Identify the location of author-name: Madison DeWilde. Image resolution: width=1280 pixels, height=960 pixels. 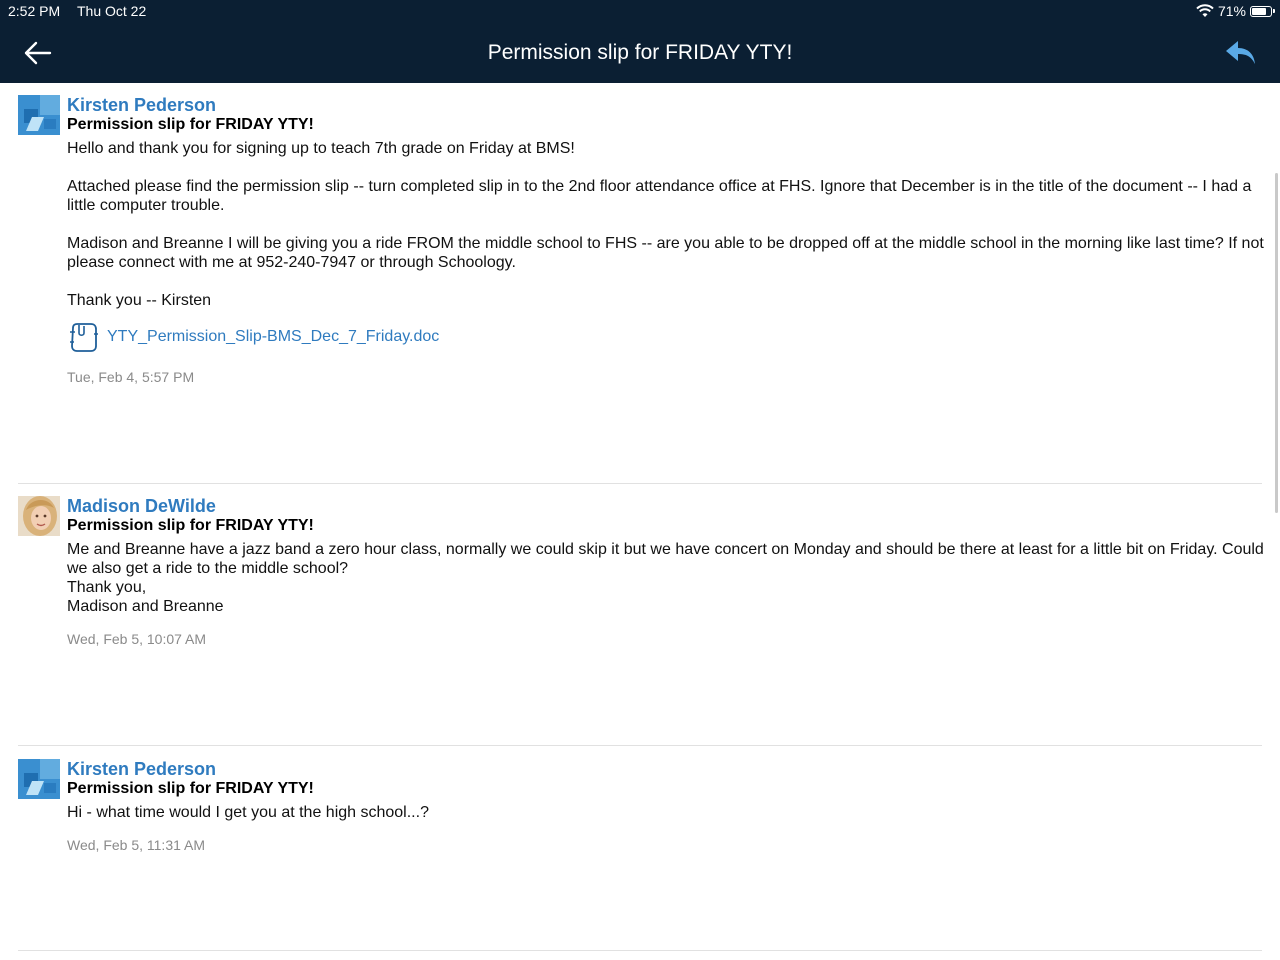
(667, 506).